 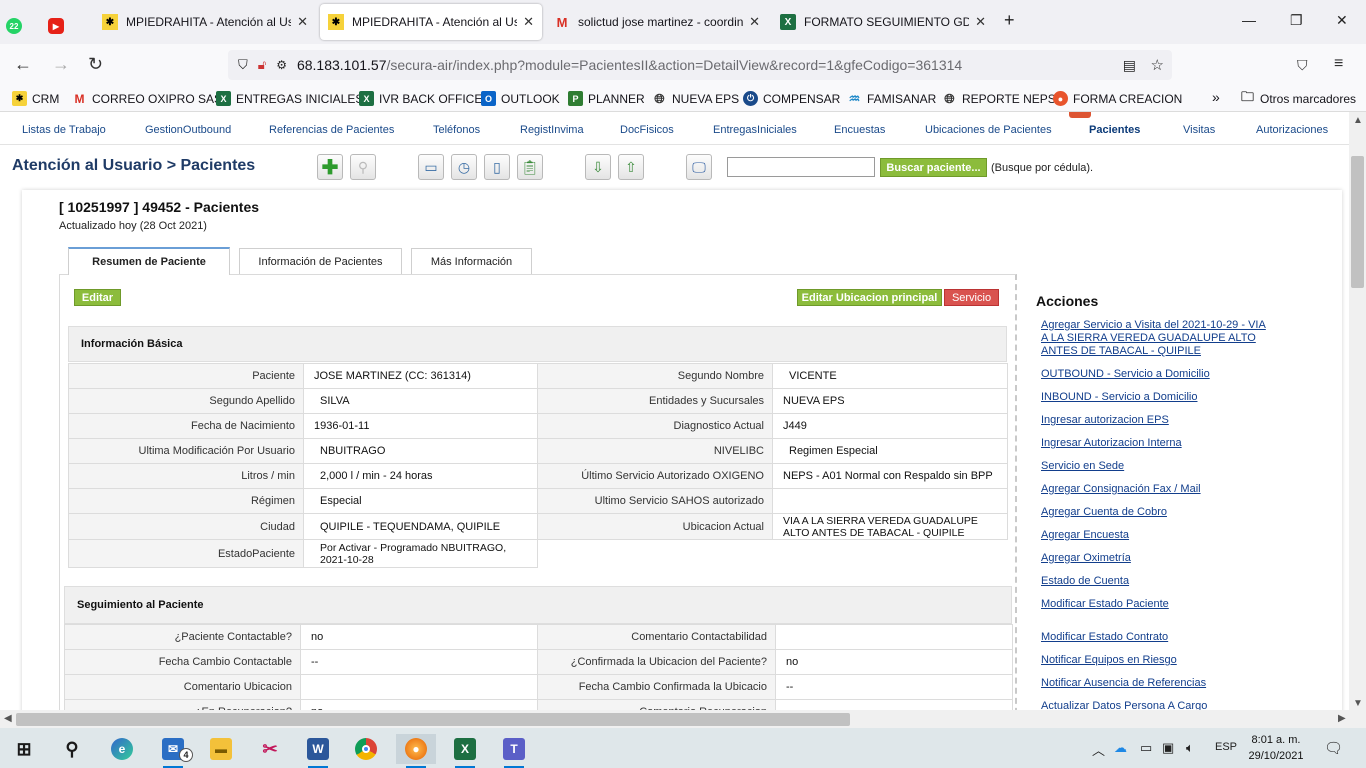 I want to click on menu-icon: ≡, so click(x=1338, y=64).